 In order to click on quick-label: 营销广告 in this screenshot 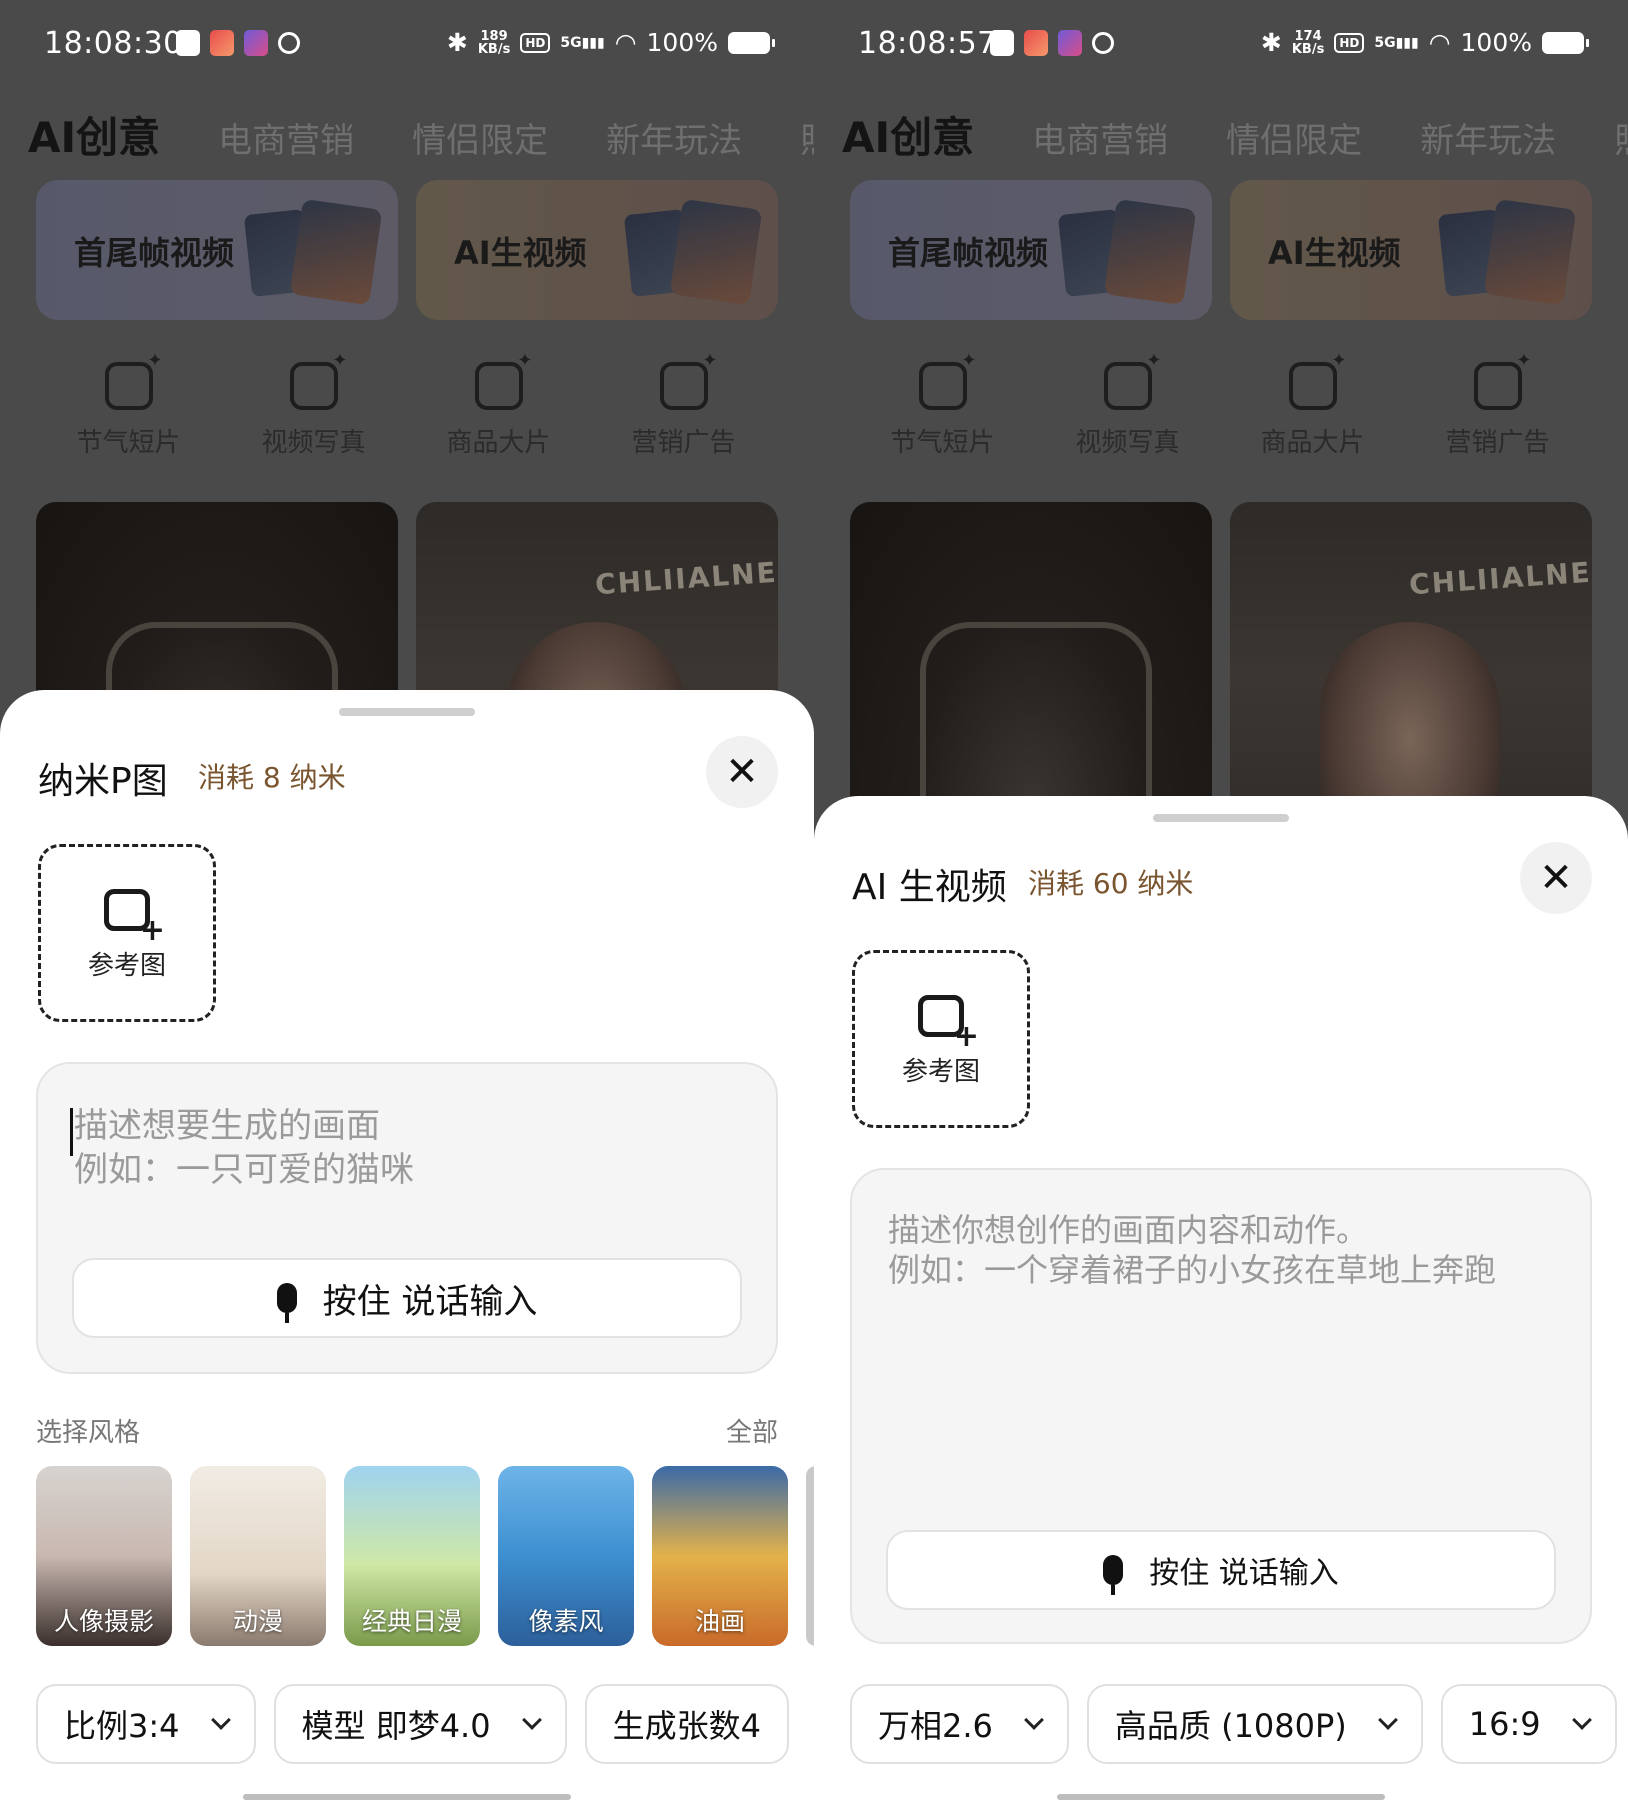, I will do `click(1497, 443)`.